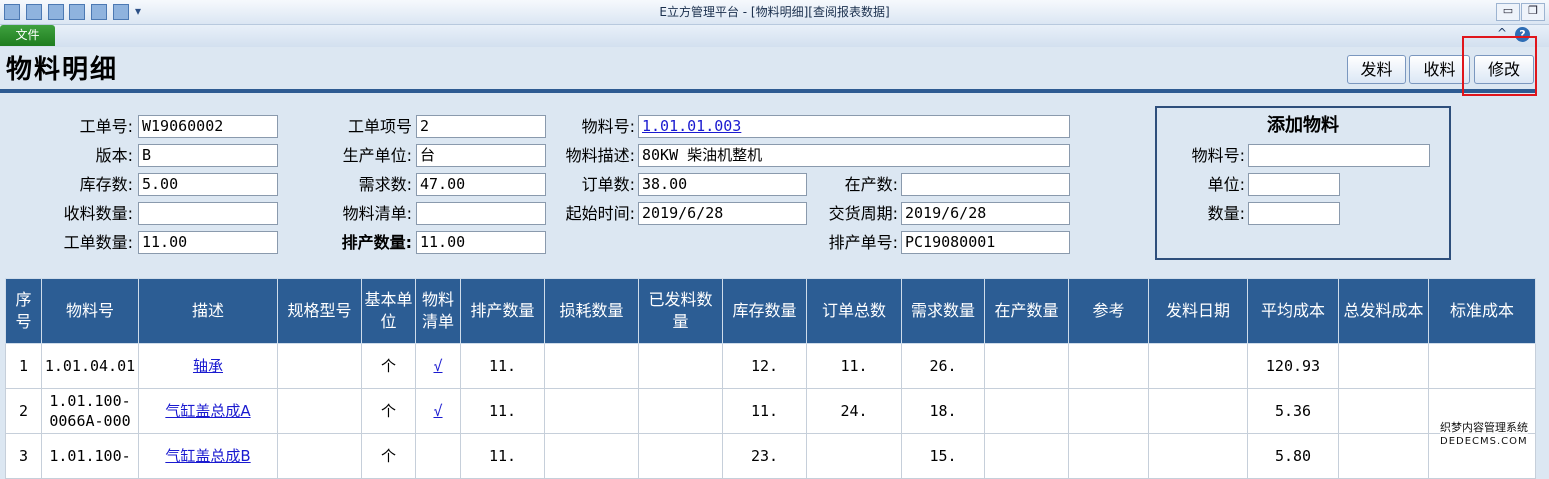 This screenshot has height=479, width=1549. I want to click on restore-button: ❐, so click(1533, 12).